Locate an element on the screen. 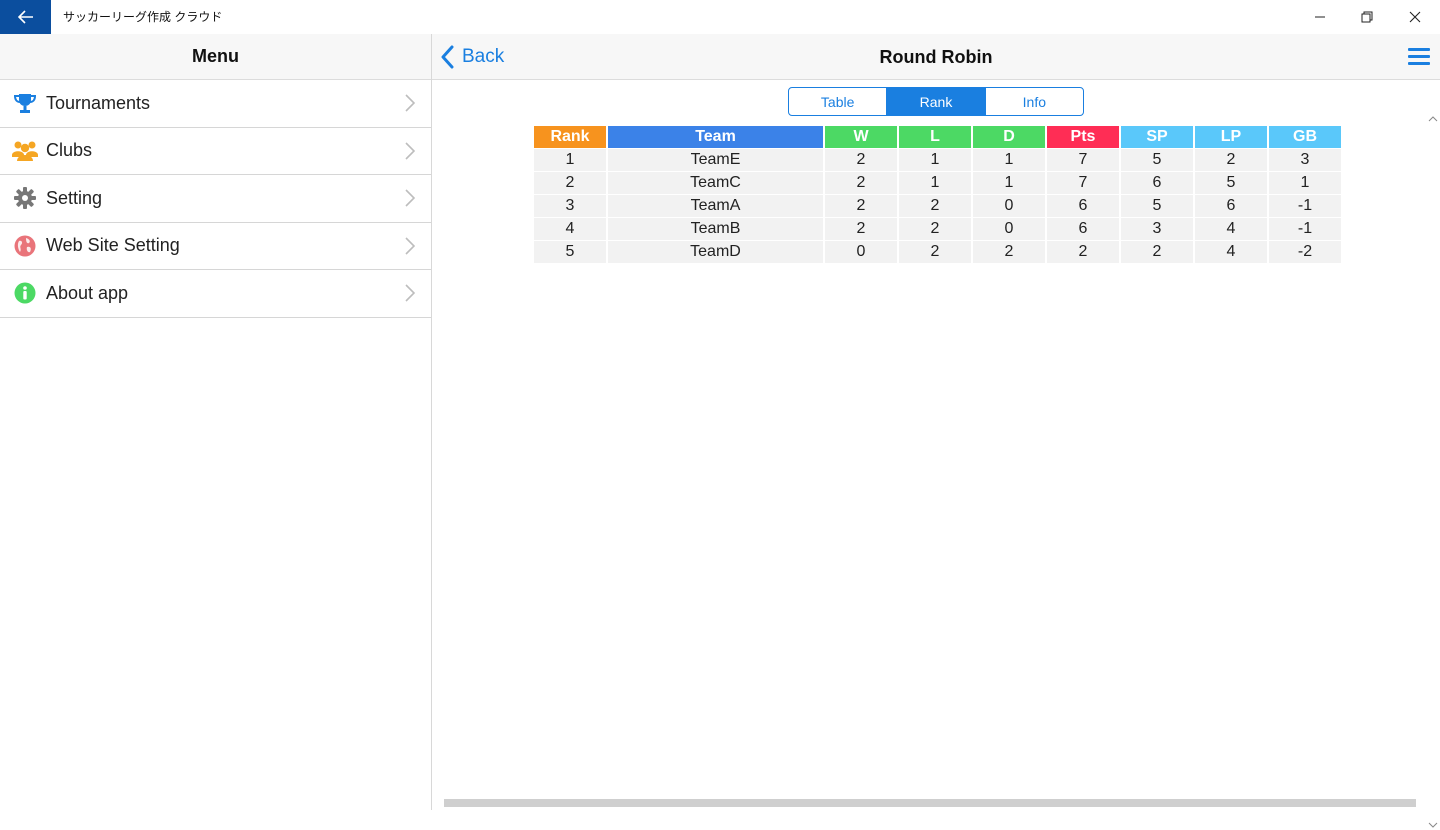 The image size is (1440, 830). sidebar-item-tournaments: Tournaments is located at coordinates (215, 104).